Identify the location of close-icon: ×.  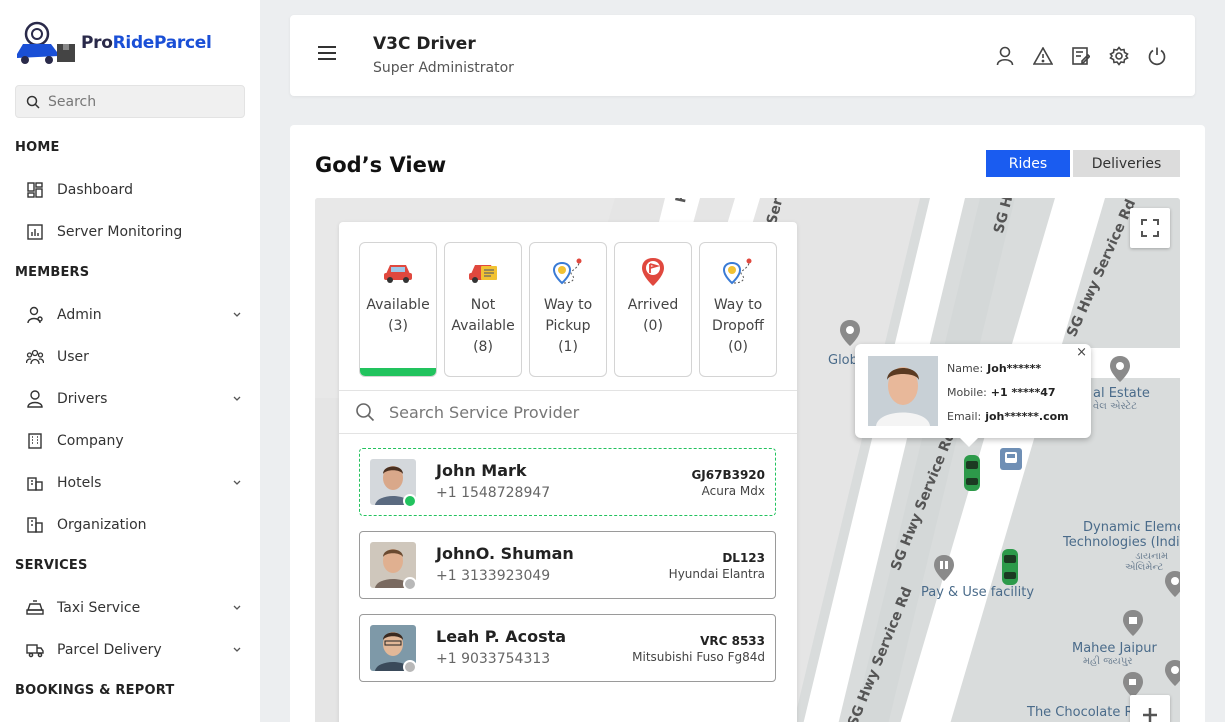
(1081, 352).